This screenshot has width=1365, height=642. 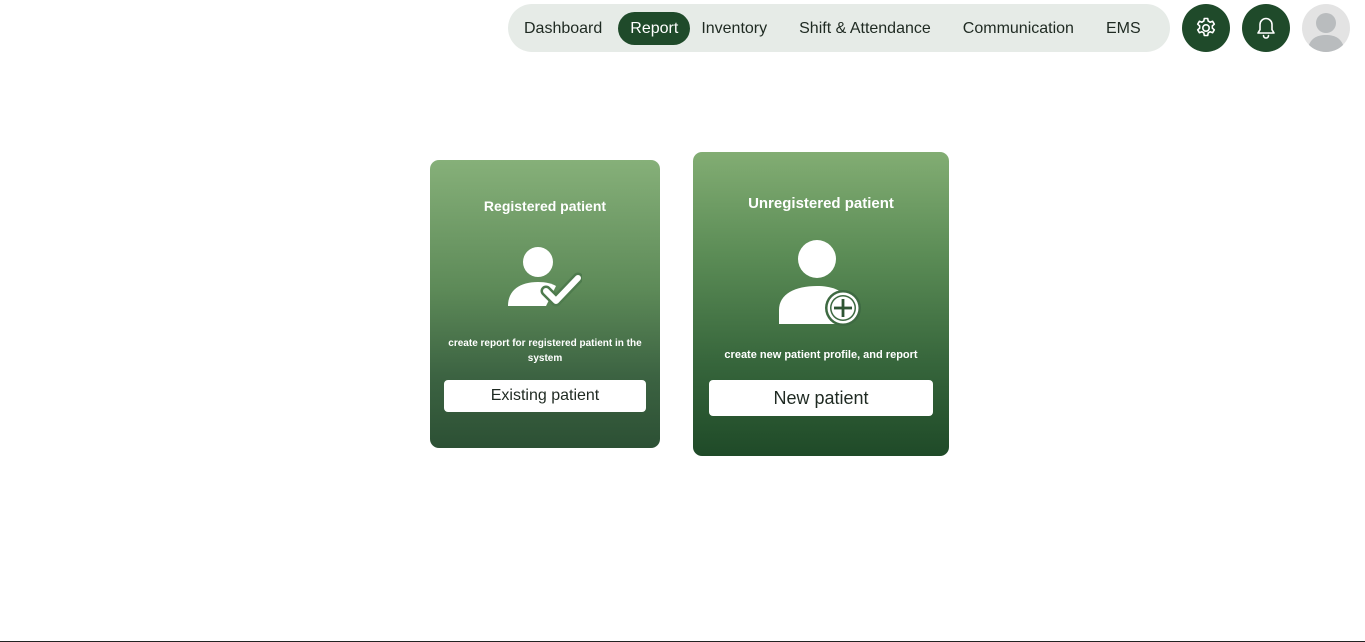 I want to click on user-avatar, so click(x=1326, y=28).